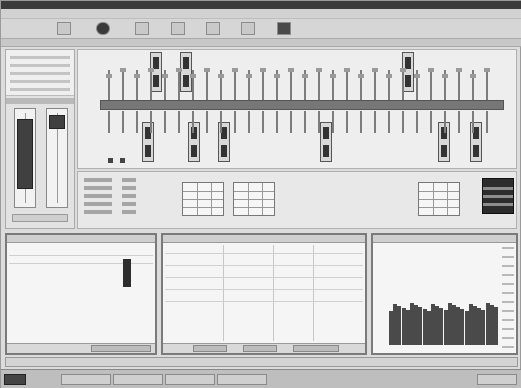 This screenshot has height=388, width=521. What do you see at coordinates (81, 294) in the screenshot?
I see `bottom-left-panel` at bounding box center [81, 294].